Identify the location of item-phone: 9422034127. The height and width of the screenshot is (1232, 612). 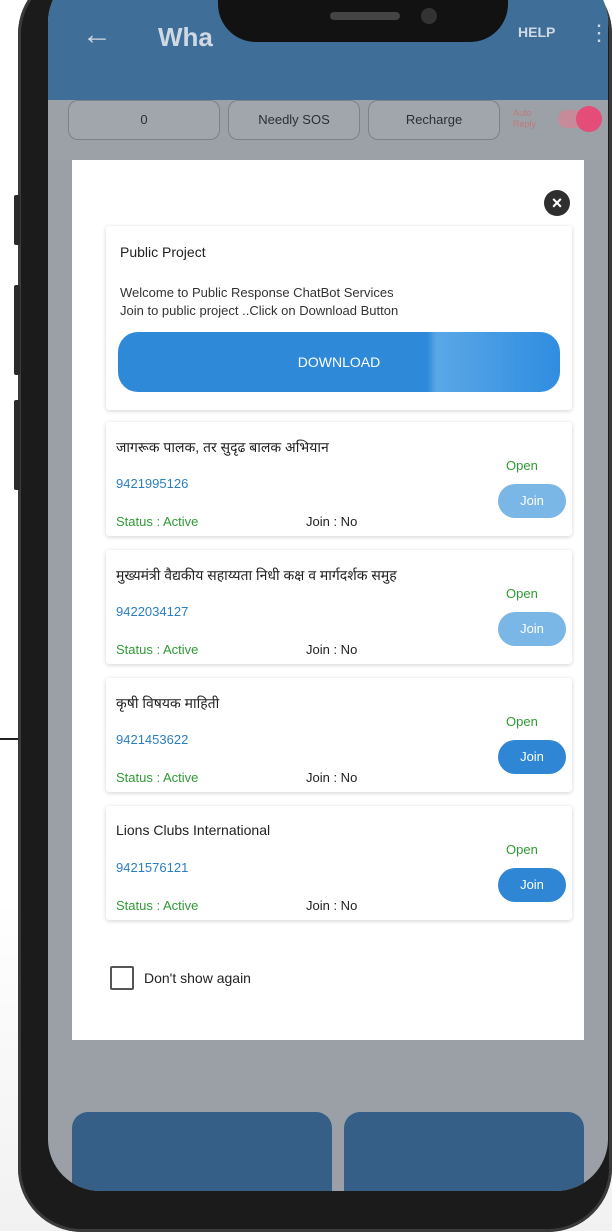
(152, 611).